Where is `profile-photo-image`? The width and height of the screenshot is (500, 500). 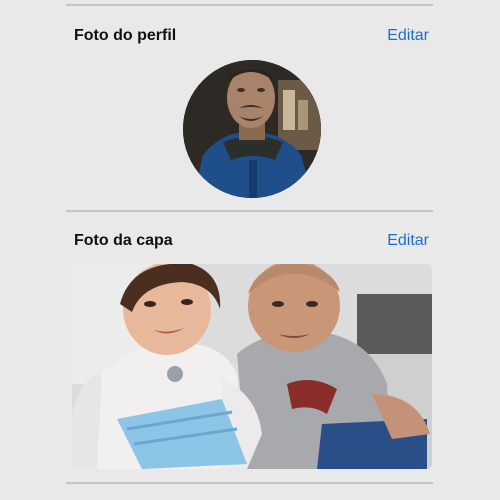 profile-photo-image is located at coordinates (252, 129).